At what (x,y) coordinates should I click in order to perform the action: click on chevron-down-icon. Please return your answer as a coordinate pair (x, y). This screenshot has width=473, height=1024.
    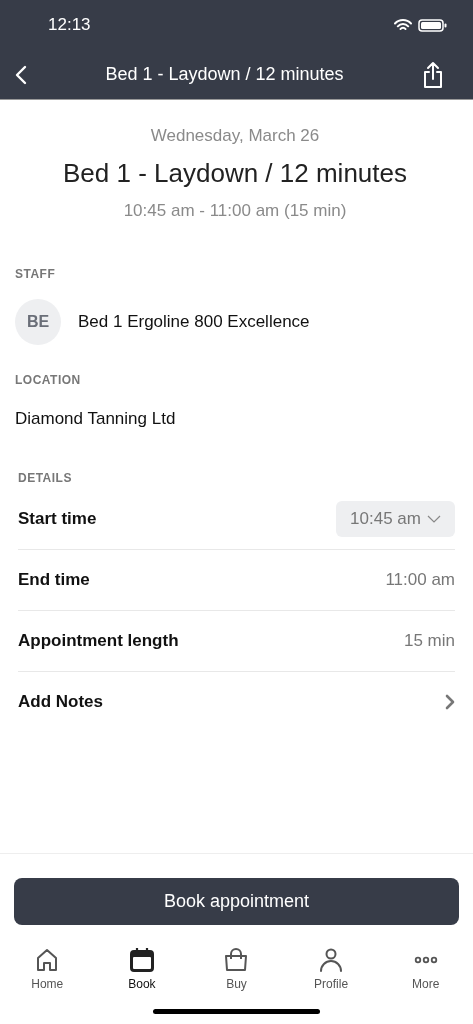
    Looking at the image, I should click on (434, 519).